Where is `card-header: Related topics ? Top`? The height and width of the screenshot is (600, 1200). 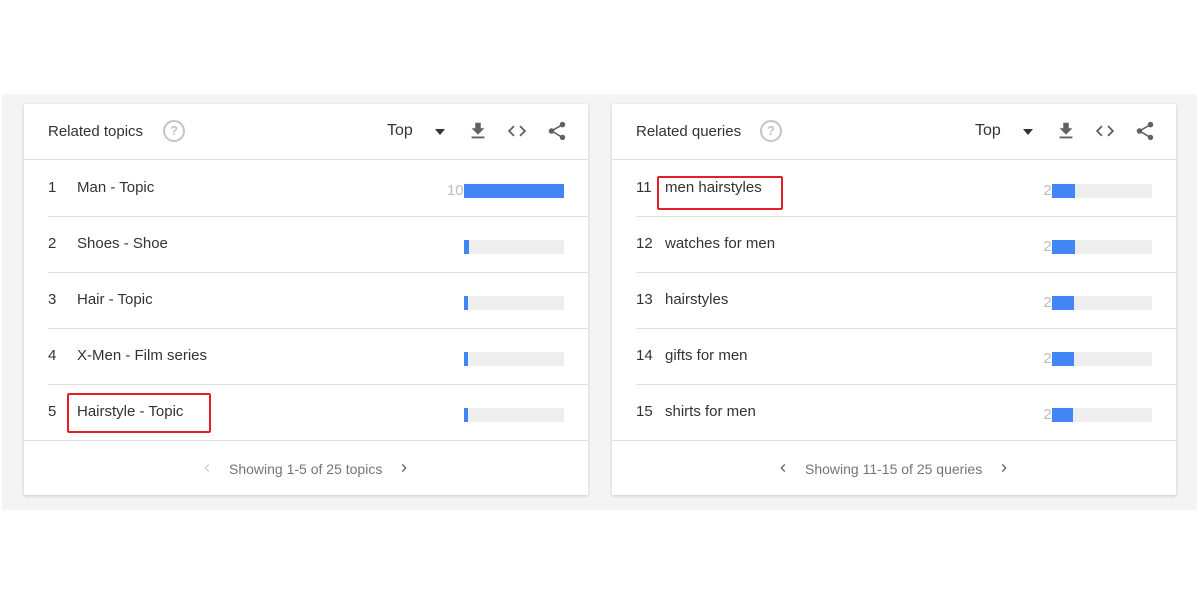 card-header: Related topics ? Top is located at coordinates (306, 132).